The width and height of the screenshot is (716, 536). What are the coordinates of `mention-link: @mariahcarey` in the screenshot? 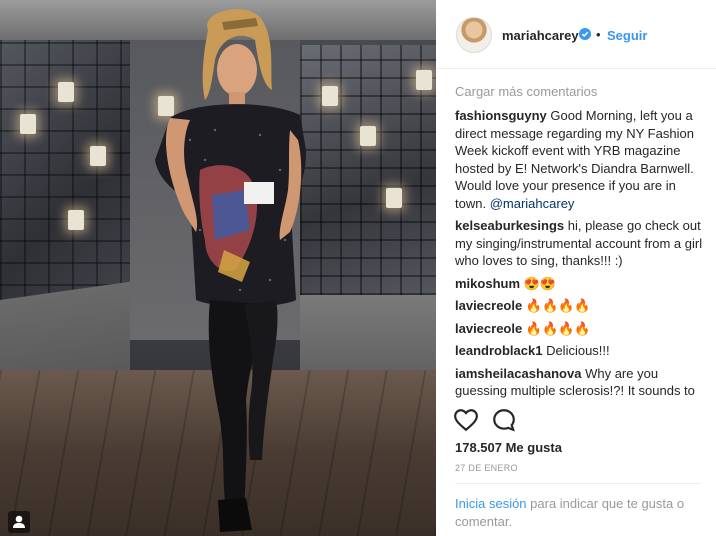 It's located at (532, 203).